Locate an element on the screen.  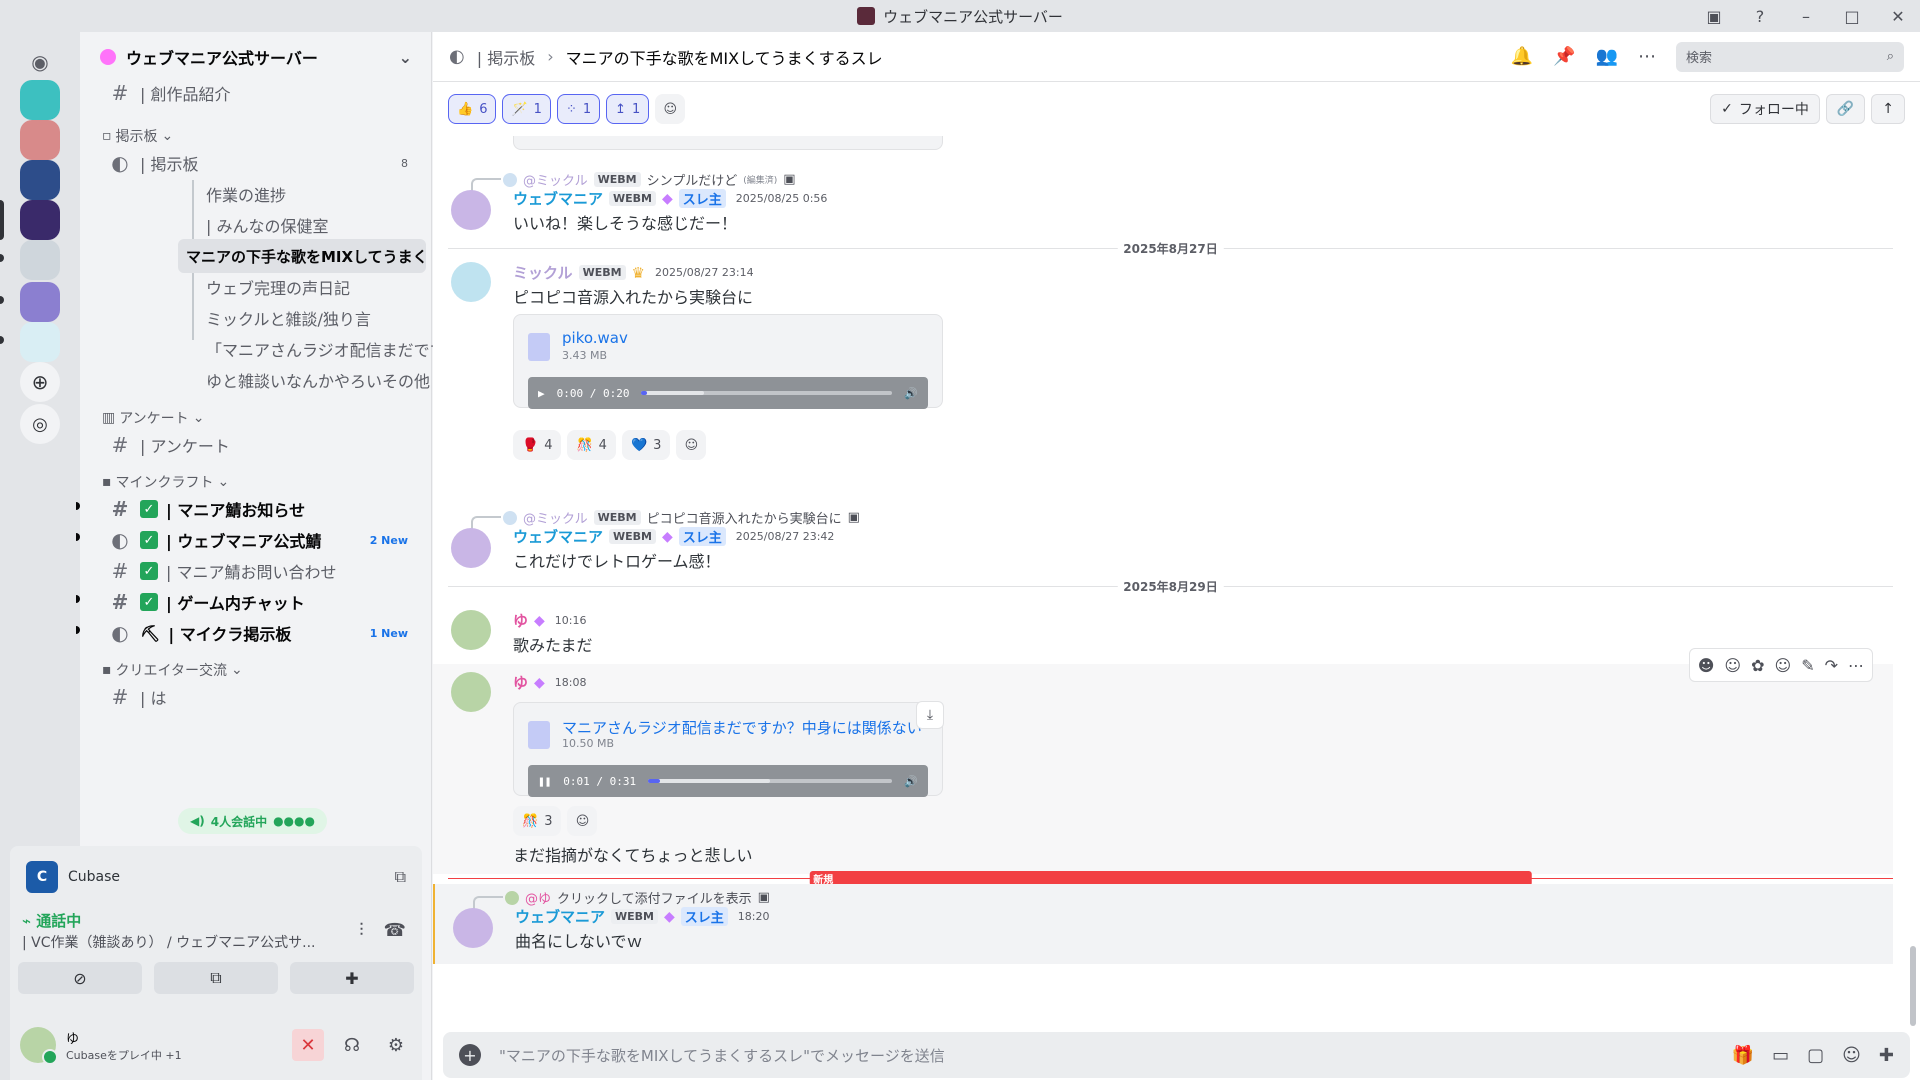
noise-suppression-icon: ⫶ is located at coordinates (361, 930).